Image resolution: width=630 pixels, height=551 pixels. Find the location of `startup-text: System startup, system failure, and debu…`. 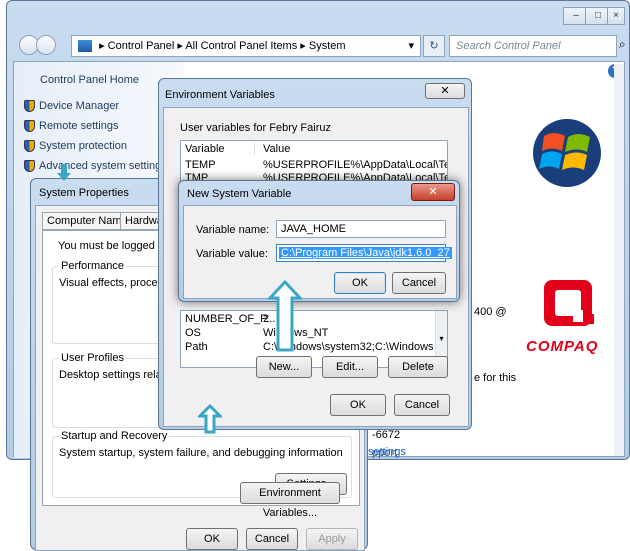

startup-text: System startup, system failure, and debu… is located at coordinates (201, 453).